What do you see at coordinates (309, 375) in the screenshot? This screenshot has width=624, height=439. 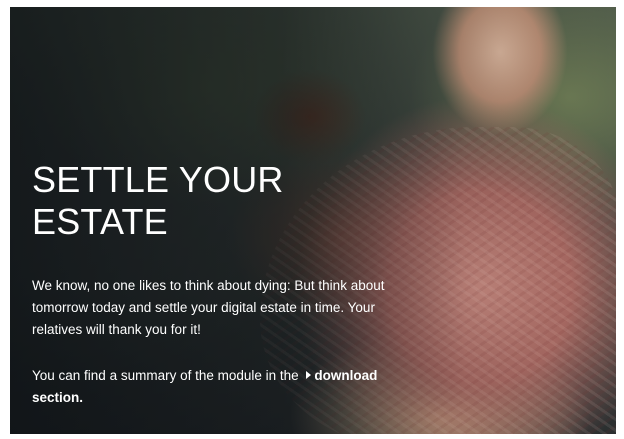 I see `caret-right-icon` at bounding box center [309, 375].